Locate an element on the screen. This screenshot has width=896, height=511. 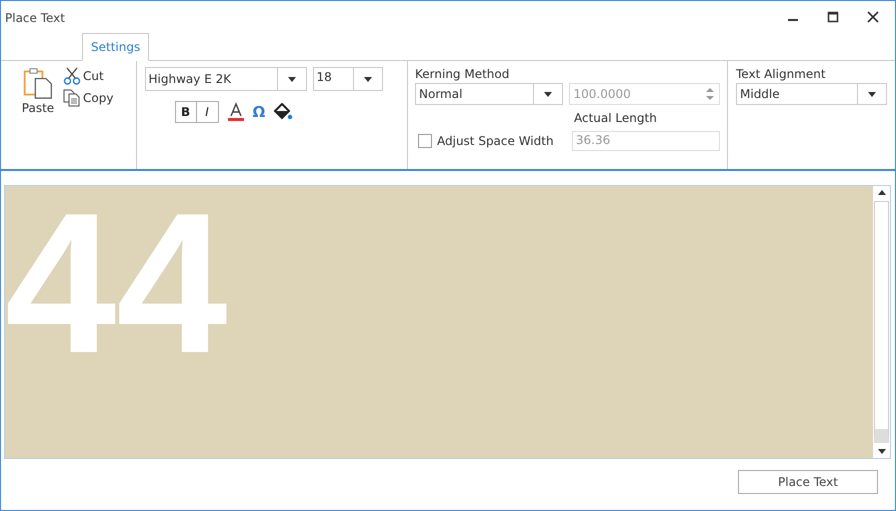
adjust-space-width-checkbox: Adjust Space Width is located at coordinates (490, 141).